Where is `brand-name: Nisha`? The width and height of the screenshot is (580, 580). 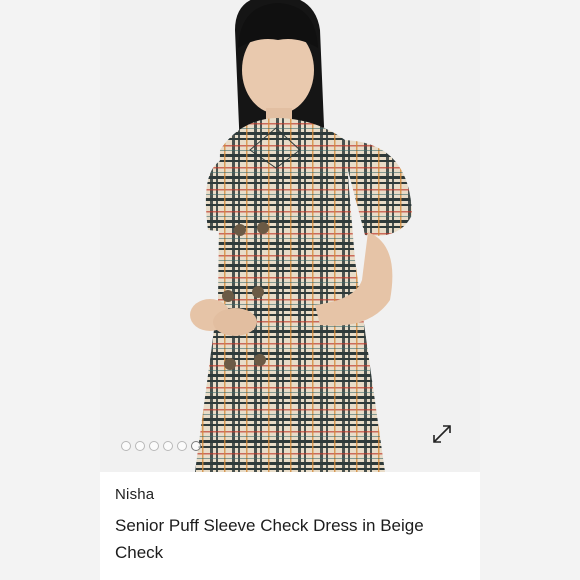
brand-name: Nisha is located at coordinates (290, 494).